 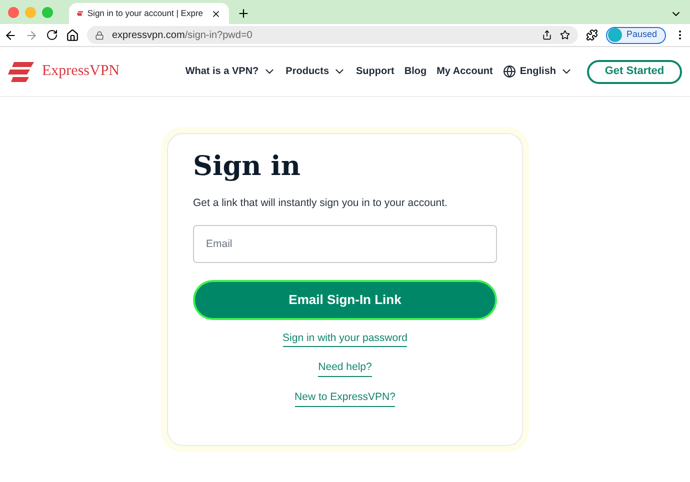 What do you see at coordinates (332, 35) in the screenshot?
I see `address-bar: expressvpn.com/sign-in?pwd=0` at bounding box center [332, 35].